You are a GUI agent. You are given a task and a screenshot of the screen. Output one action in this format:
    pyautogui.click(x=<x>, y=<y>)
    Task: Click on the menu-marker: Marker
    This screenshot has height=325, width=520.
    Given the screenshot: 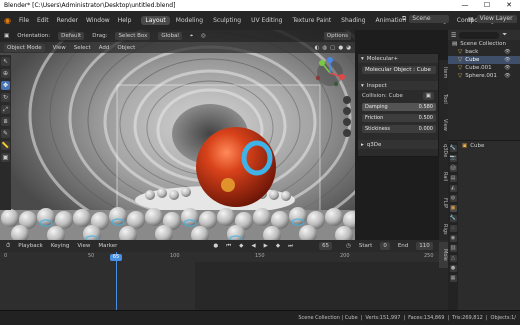 What is the action you would take?
    pyautogui.click(x=107, y=246)
    